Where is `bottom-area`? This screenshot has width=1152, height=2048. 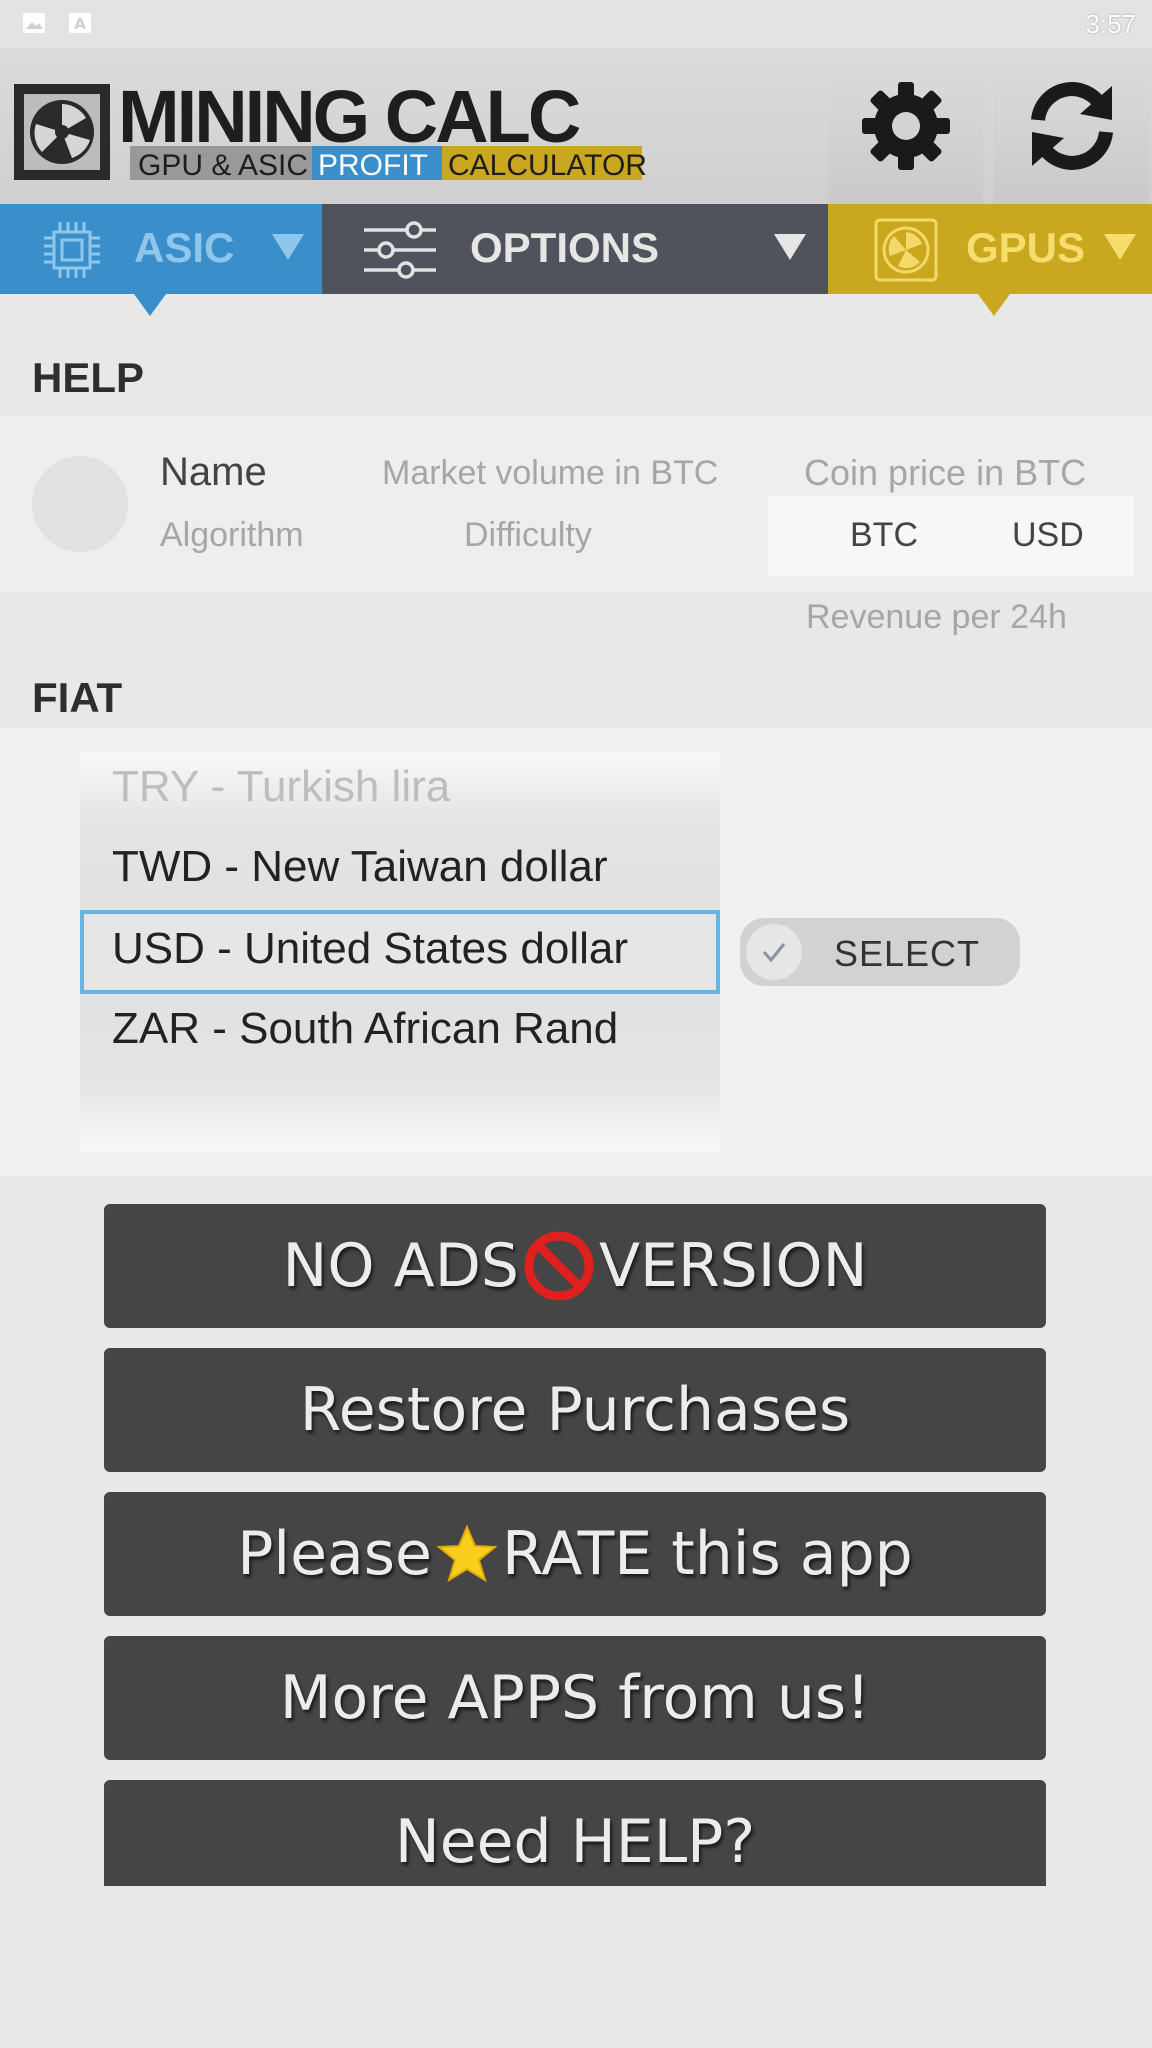
bottom-area is located at coordinates (576, 1967).